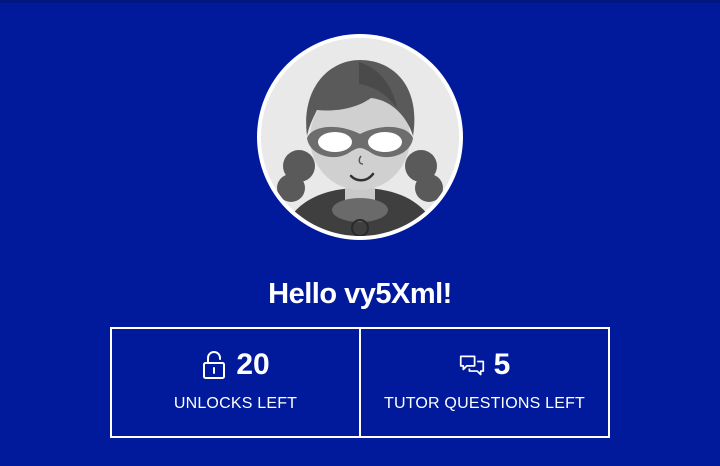  I want to click on tutor-questions-count: 5, so click(502, 364).